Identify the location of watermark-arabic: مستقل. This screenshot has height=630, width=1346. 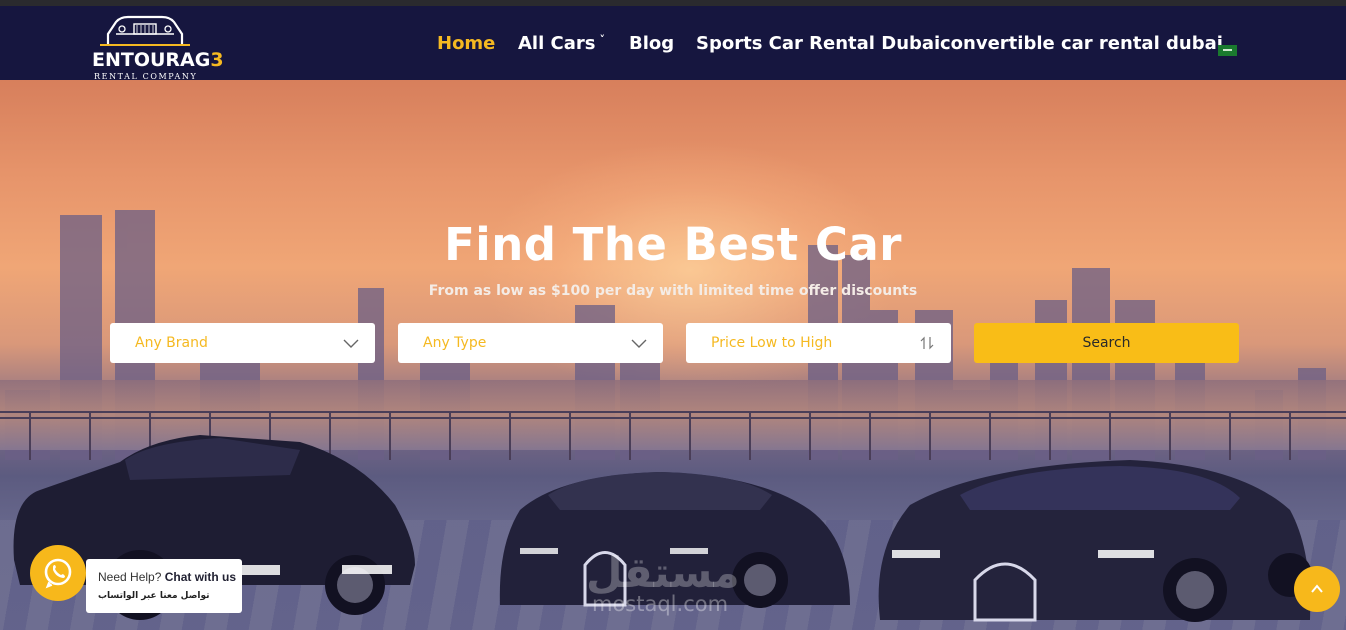
(663, 572).